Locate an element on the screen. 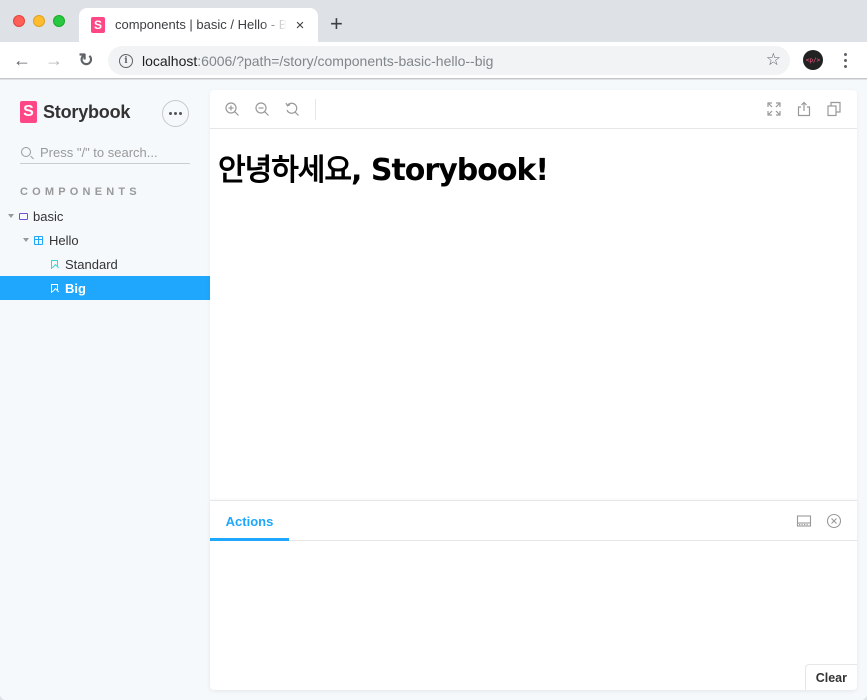 This screenshot has width=867, height=700. close-panel-icon is located at coordinates (834, 521).